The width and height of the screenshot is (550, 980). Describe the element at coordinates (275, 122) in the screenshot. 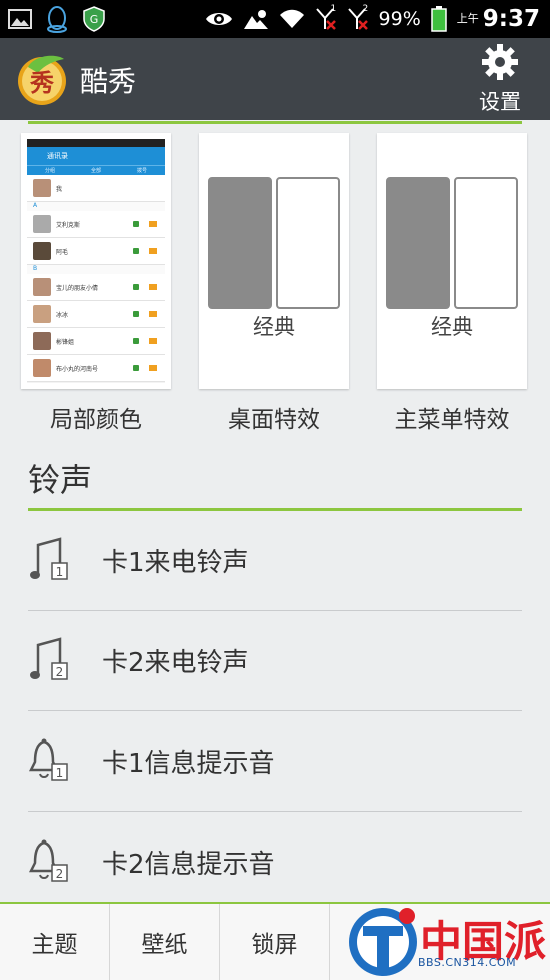

I see `header-divider` at that location.